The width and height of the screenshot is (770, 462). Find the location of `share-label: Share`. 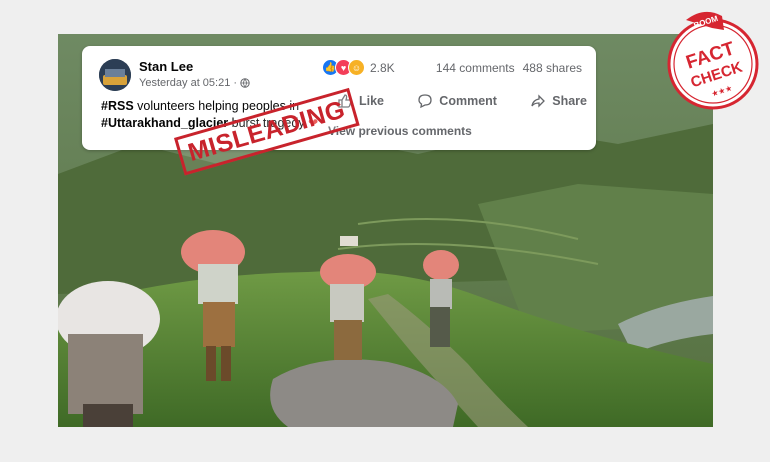

share-label: Share is located at coordinates (569, 101).